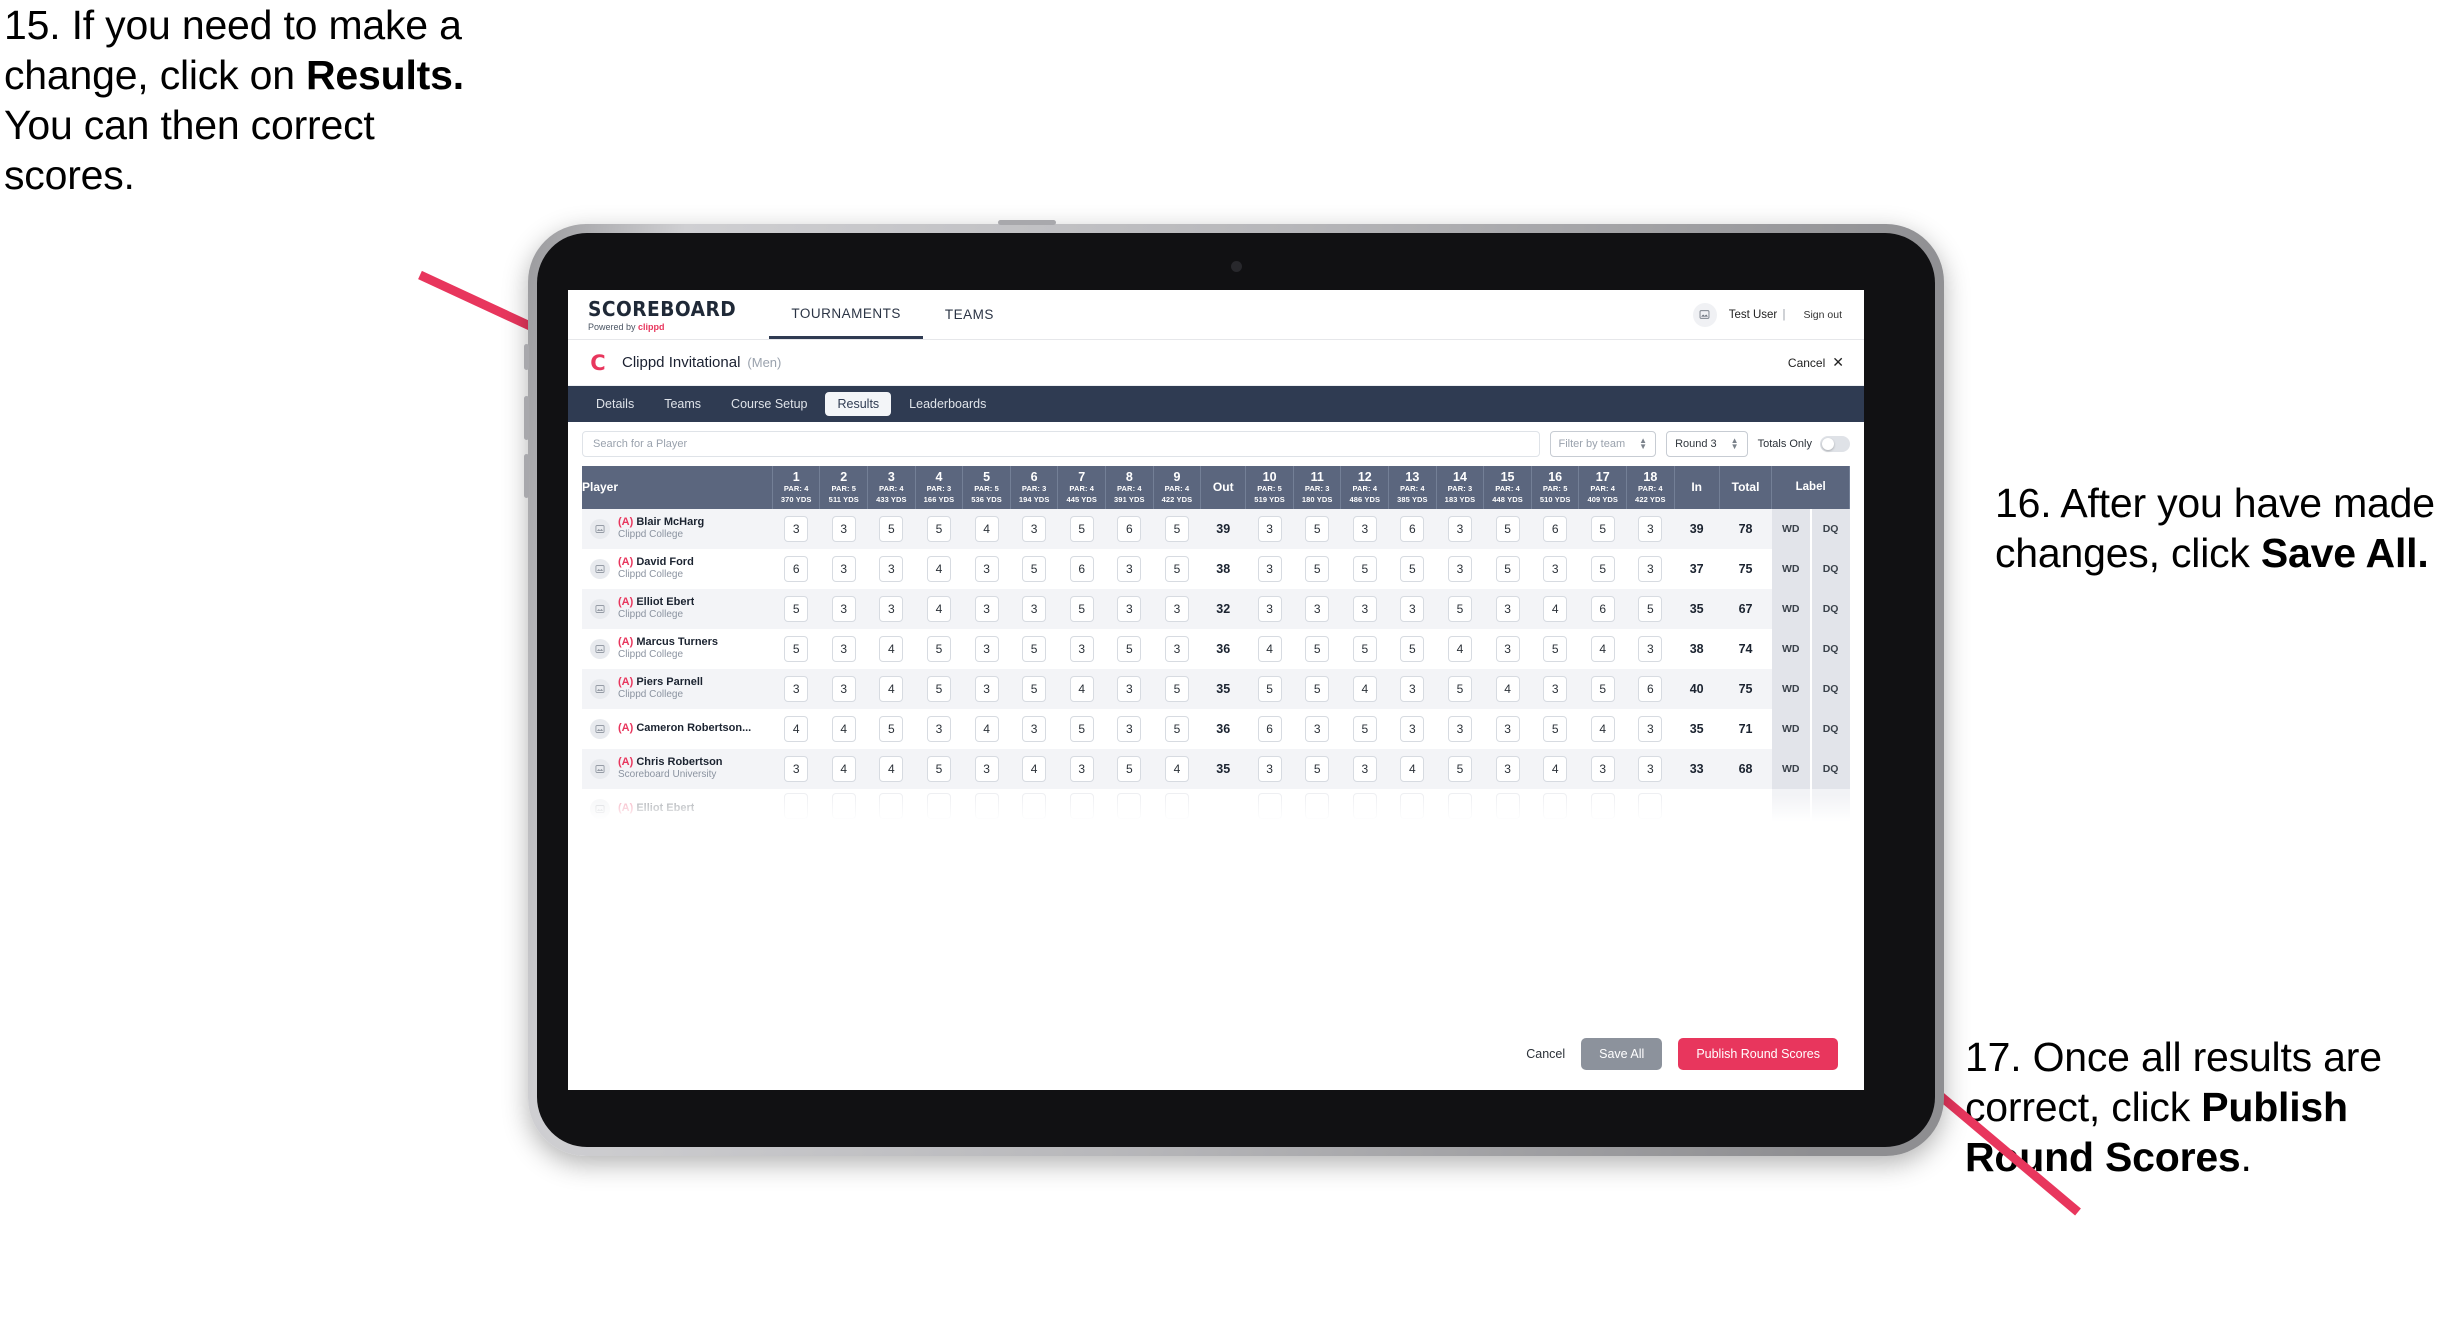 The width and height of the screenshot is (2464, 1326). I want to click on score-cell-hole-10: 5, so click(1270, 689).